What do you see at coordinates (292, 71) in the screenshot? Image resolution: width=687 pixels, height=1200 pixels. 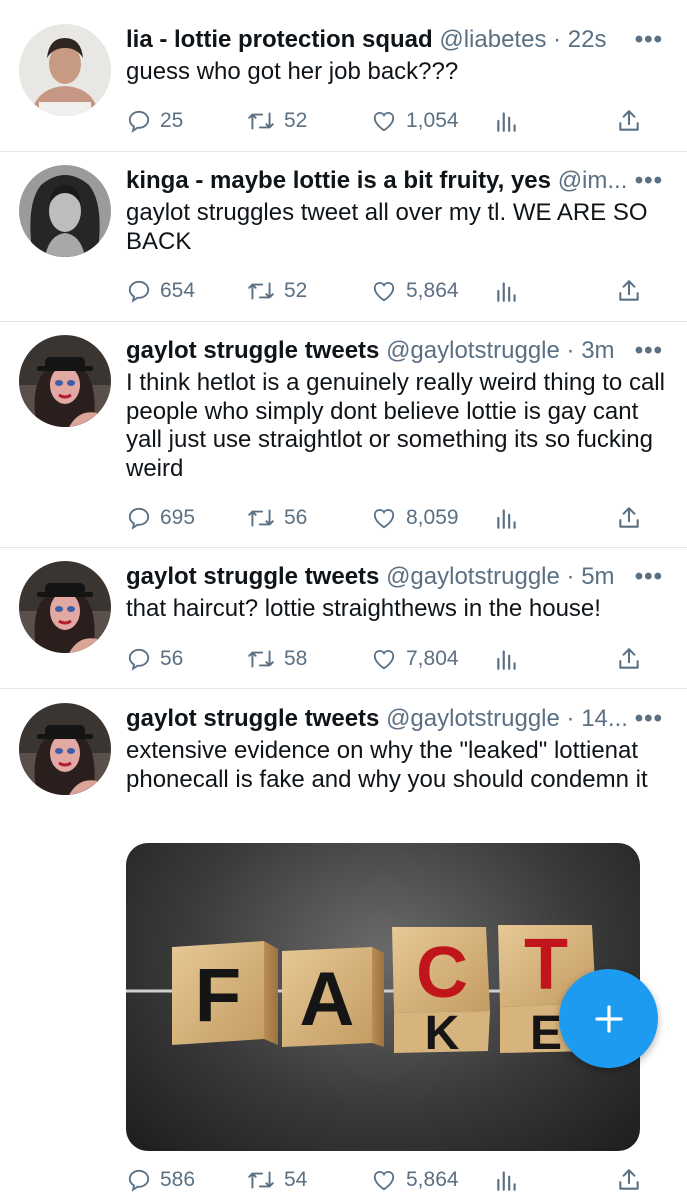 I see `tweet-text: guess who got her job back???` at bounding box center [292, 71].